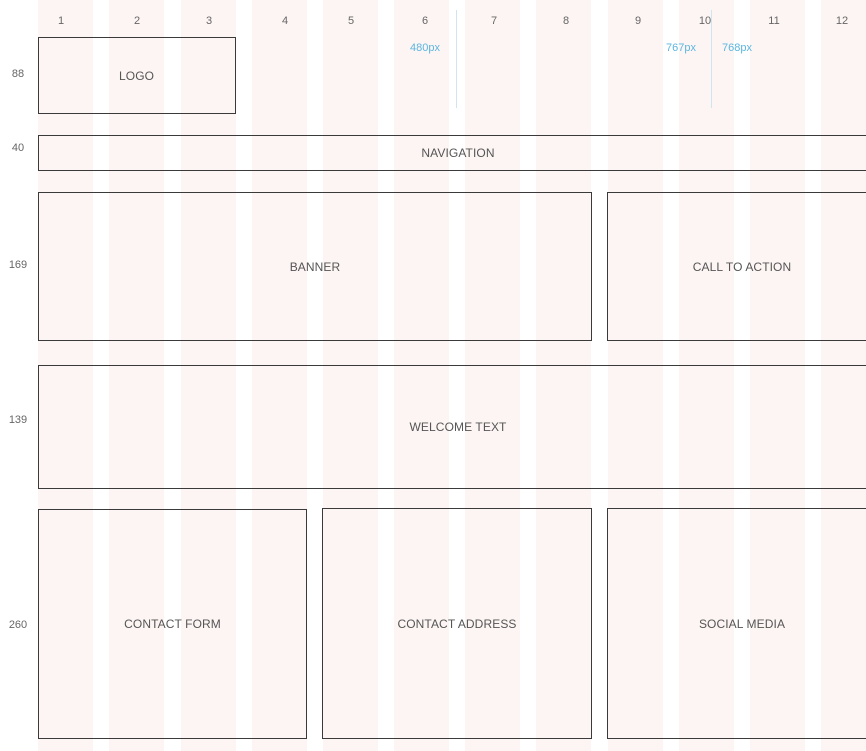 The image size is (866, 751). Describe the element at coordinates (285, 21) in the screenshot. I see `column-number: 4` at that location.